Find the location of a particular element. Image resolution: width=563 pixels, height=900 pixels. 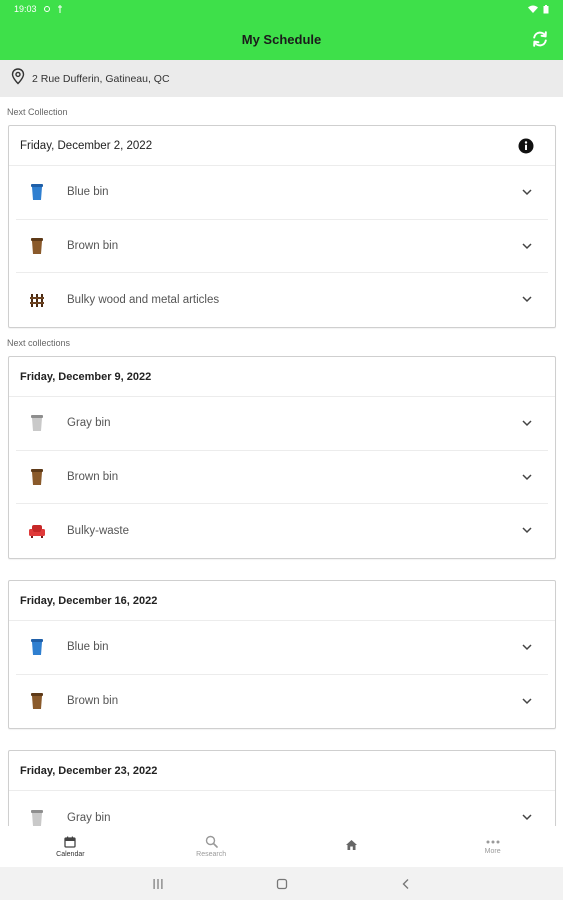

dot-icon is located at coordinates (60, 9).